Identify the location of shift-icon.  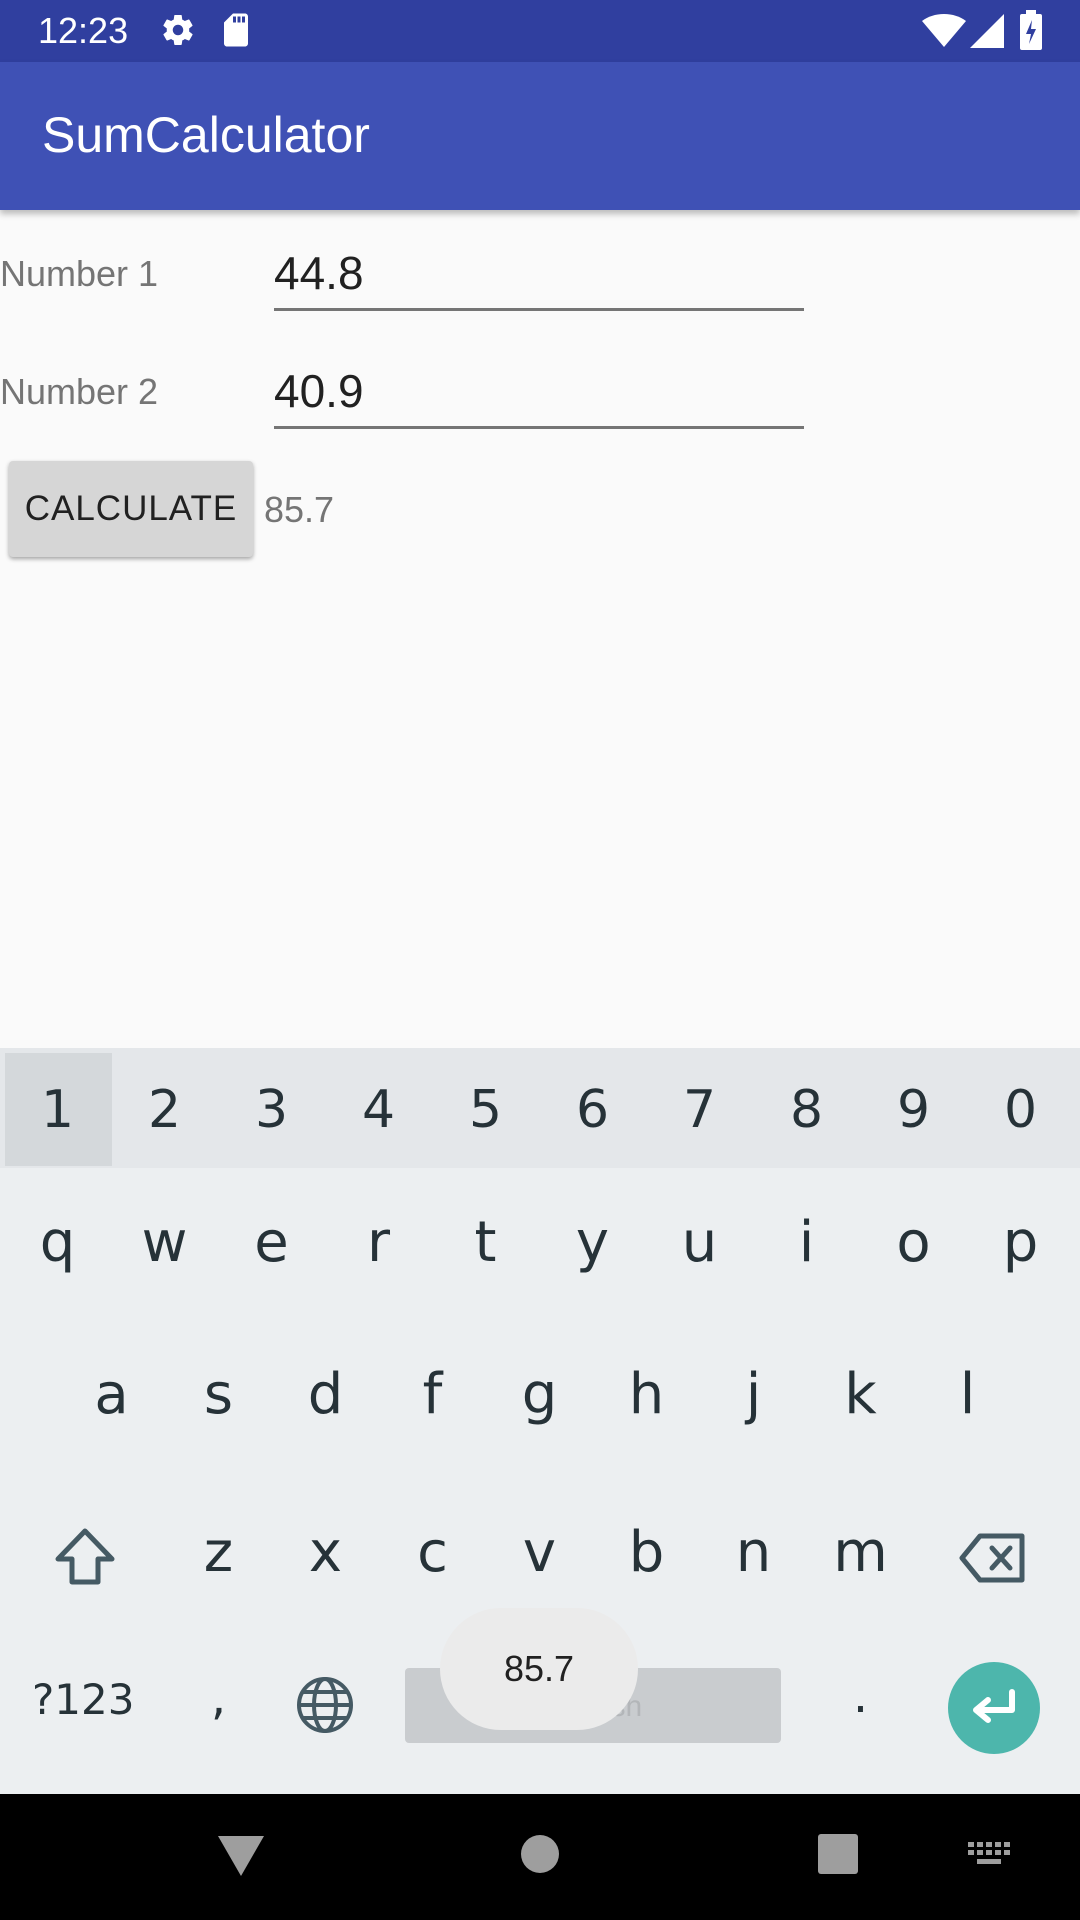
(85, 1559).